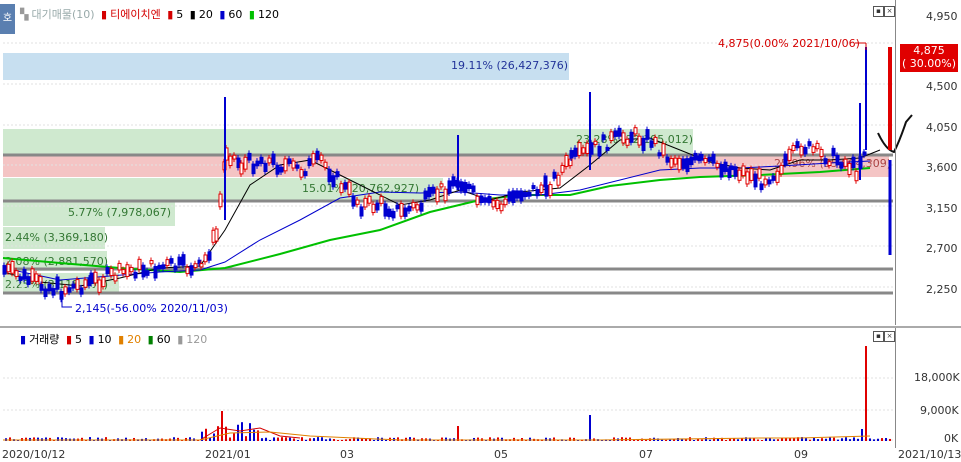 The image size is (961, 462). What do you see at coordinates (44, 339) in the screenshot?
I see `volume-title: 거래량` at bounding box center [44, 339].